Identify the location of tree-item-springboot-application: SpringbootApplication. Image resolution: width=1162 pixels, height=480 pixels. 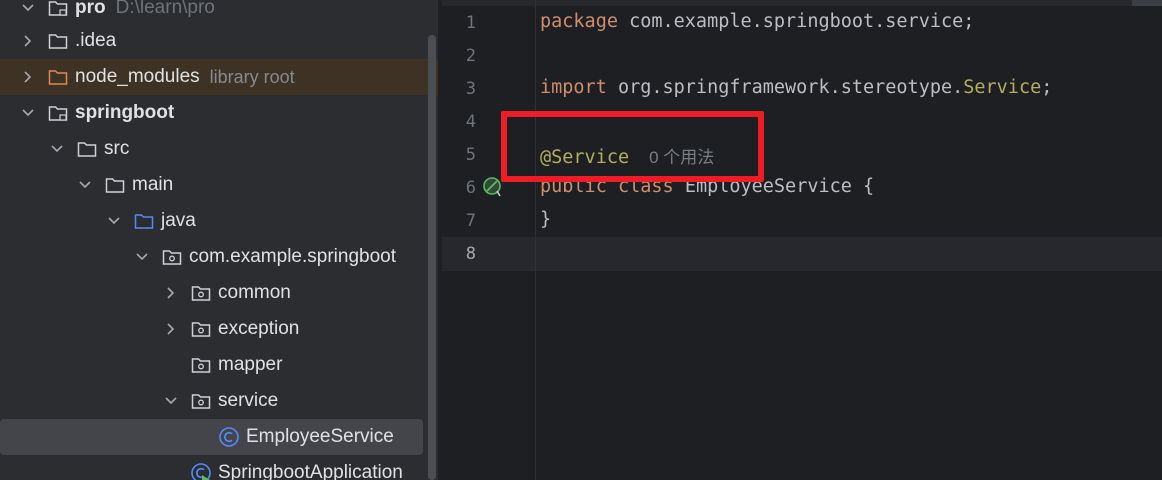
(219, 467).